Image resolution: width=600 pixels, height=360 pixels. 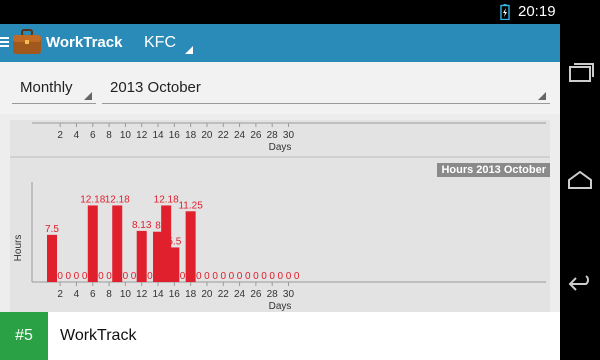 I want to click on data-label: 7.5, so click(x=52, y=229).